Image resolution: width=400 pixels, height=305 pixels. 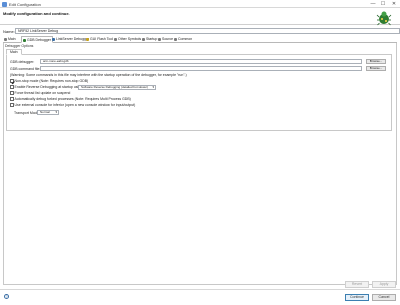 What do you see at coordinates (149, 39) in the screenshot?
I see `tab-startup: Startup` at bounding box center [149, 39].